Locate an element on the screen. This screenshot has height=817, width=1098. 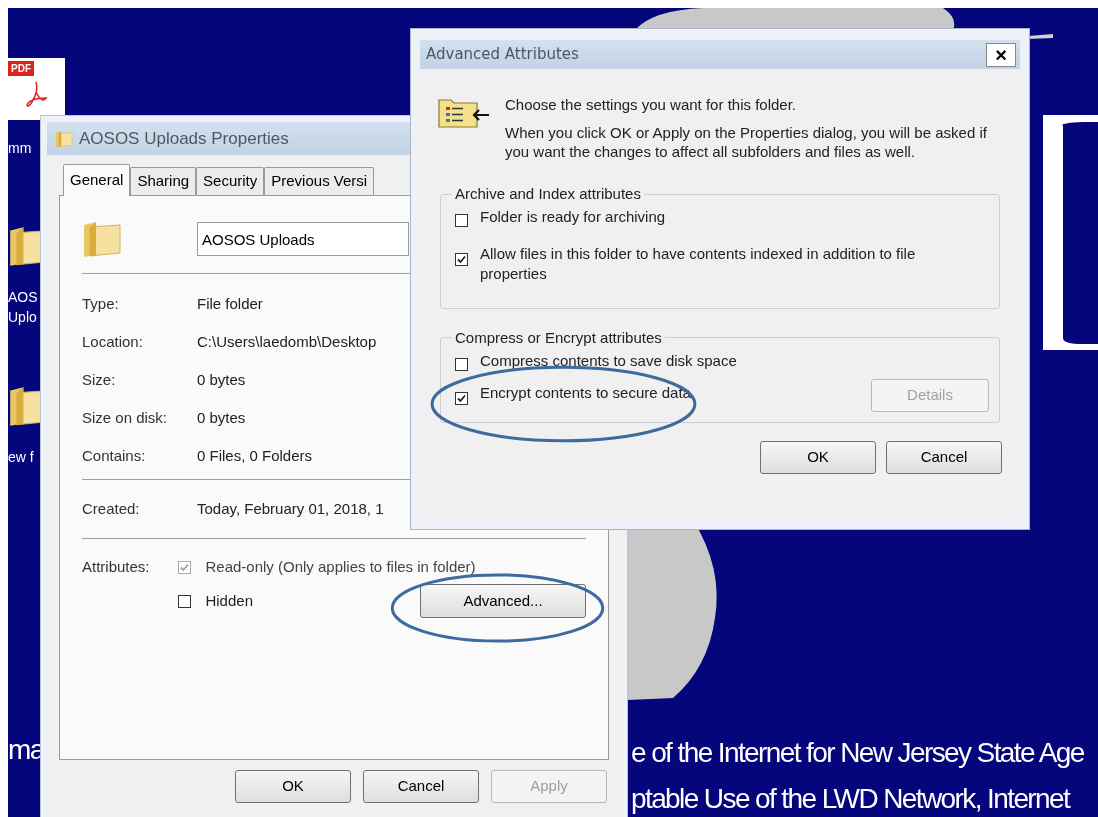
group-title: Compress or Encrypt attributes is located at coordinates (558, 337).